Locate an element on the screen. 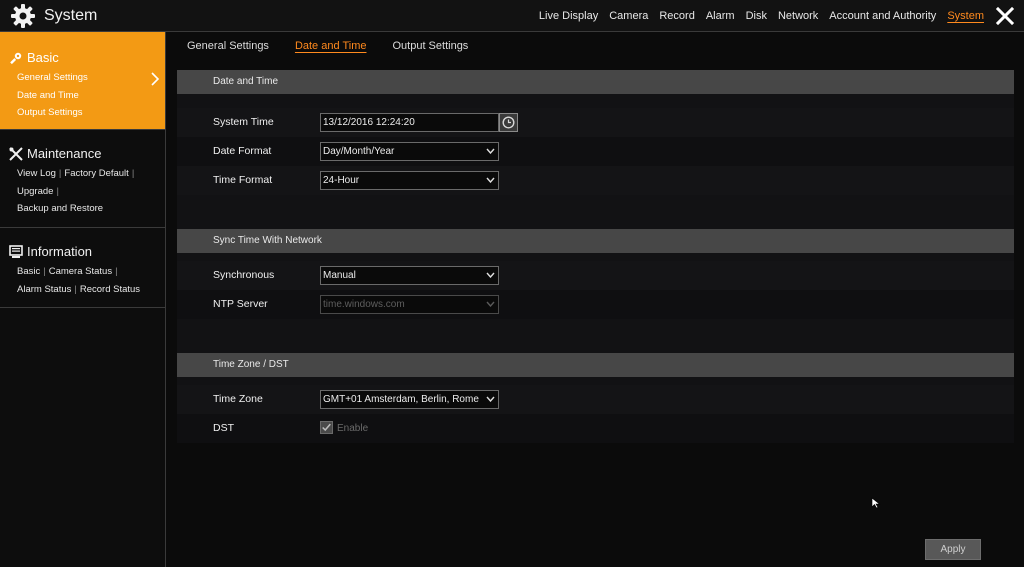 The width and height of the screenshot is (1024, 567). sidebar-link-output-settings: Output Settings is located at coordinates (91, 113).